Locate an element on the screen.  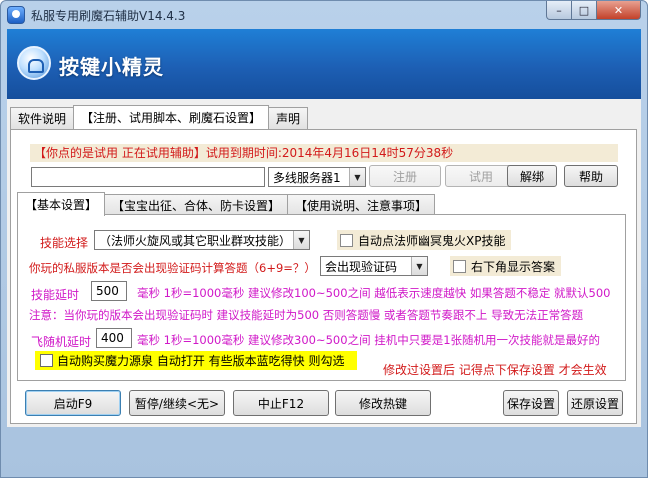
tab-register-settings: 【注册、试用脚本、刷魔石设置】 is located at coordinates (171, 117).